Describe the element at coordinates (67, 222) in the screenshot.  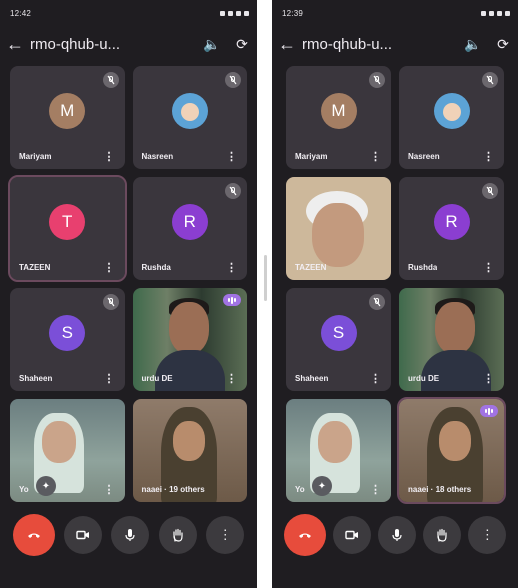
I see `avatar: T` at that location.